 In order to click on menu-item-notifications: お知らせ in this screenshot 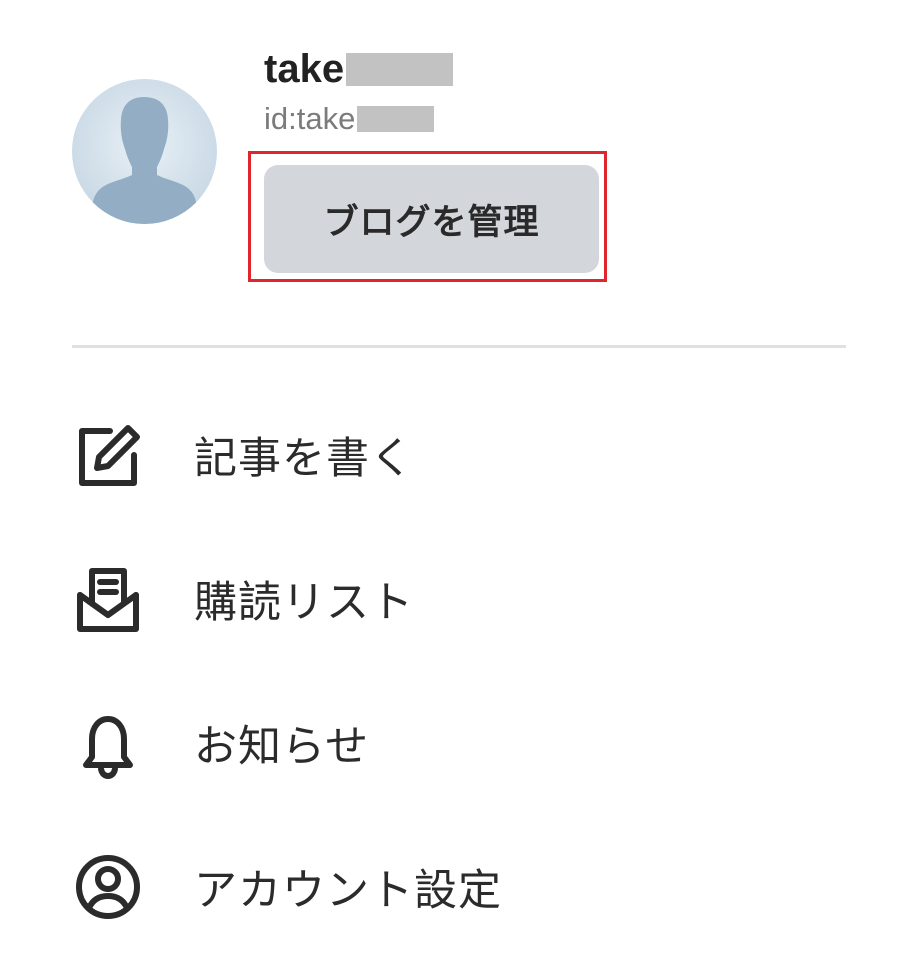, I will do `click(459, 743)`.